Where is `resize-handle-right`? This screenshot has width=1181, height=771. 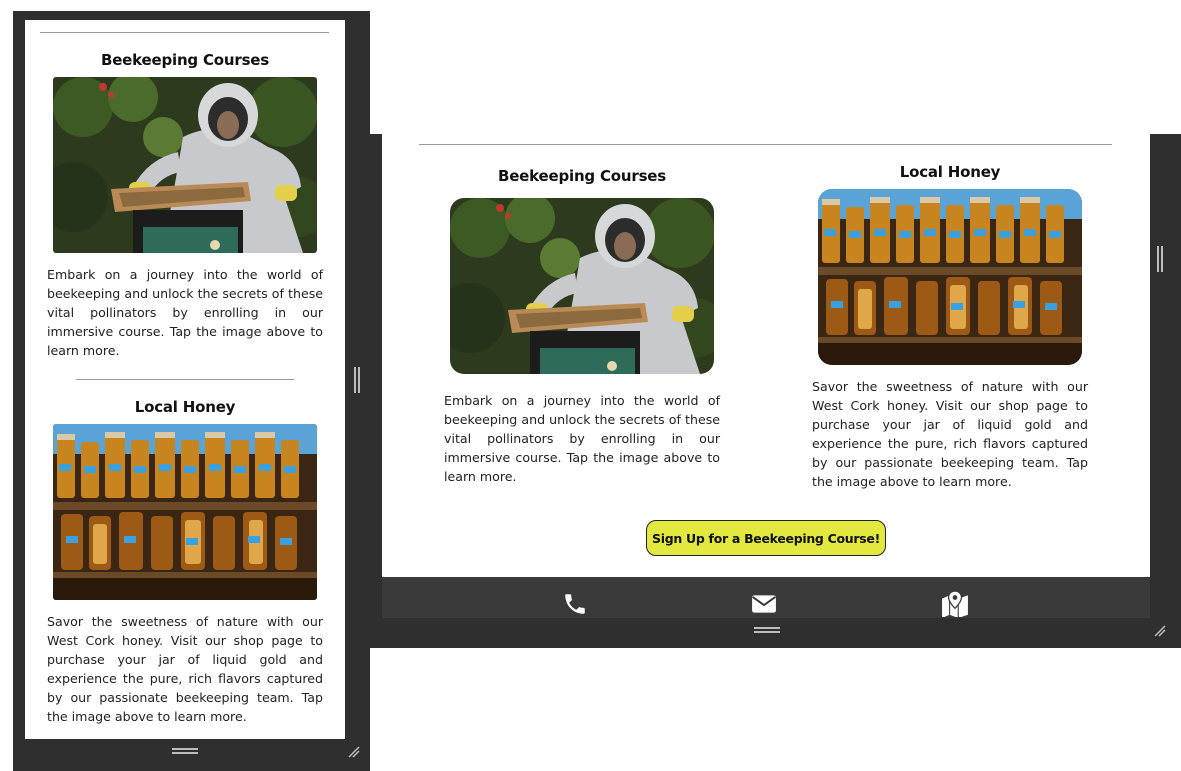 resize-handle-right is located at coordinates (1160, 259).